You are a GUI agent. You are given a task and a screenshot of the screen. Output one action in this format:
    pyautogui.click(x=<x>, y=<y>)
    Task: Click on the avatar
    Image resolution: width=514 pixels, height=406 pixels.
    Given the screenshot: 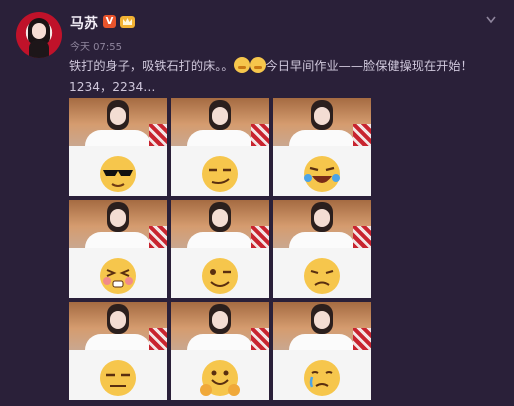 What is the action you would take?
    pyautogui.click(x=39, y=35)
    